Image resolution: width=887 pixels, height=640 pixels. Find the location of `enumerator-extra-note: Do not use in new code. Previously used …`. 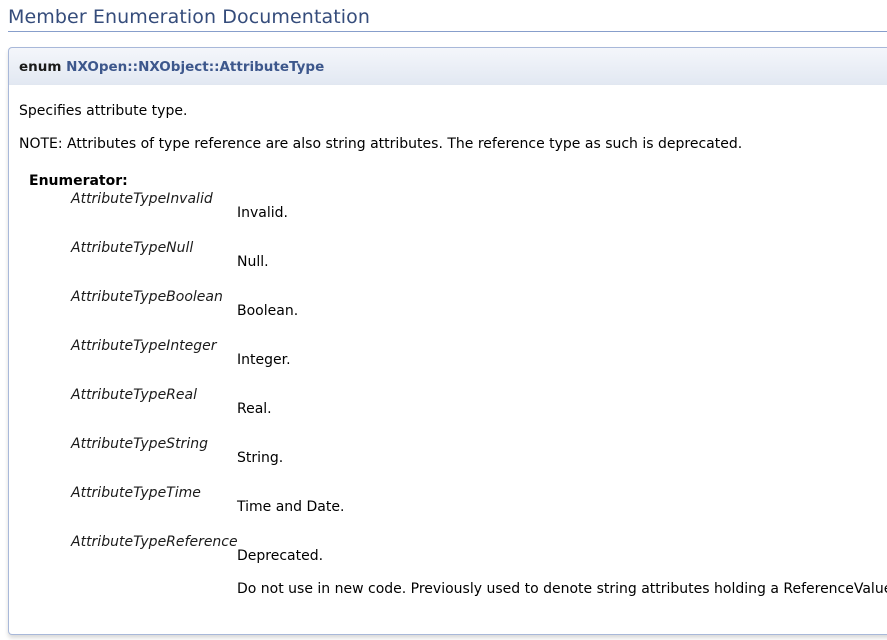

enumerator-extra-note: Do not use in new code. Previously used … is located at coordinates (562, 589).